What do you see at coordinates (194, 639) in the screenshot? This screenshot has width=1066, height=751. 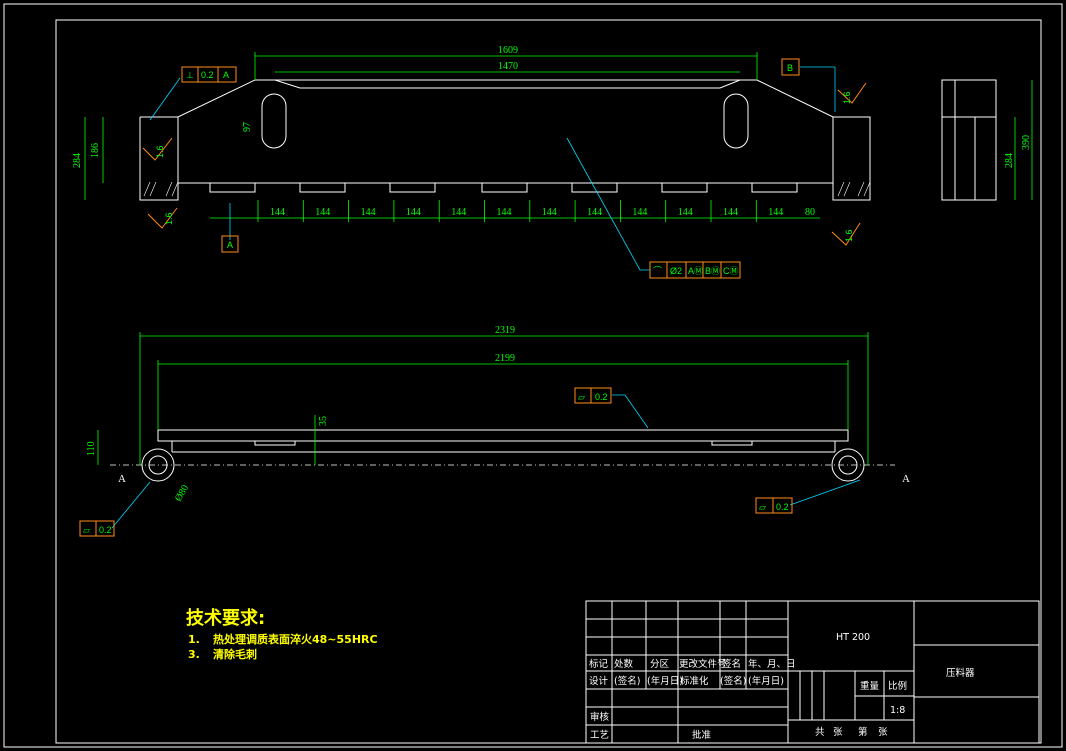 I see `svg-text: 1.` at bounding box center [194, 639].